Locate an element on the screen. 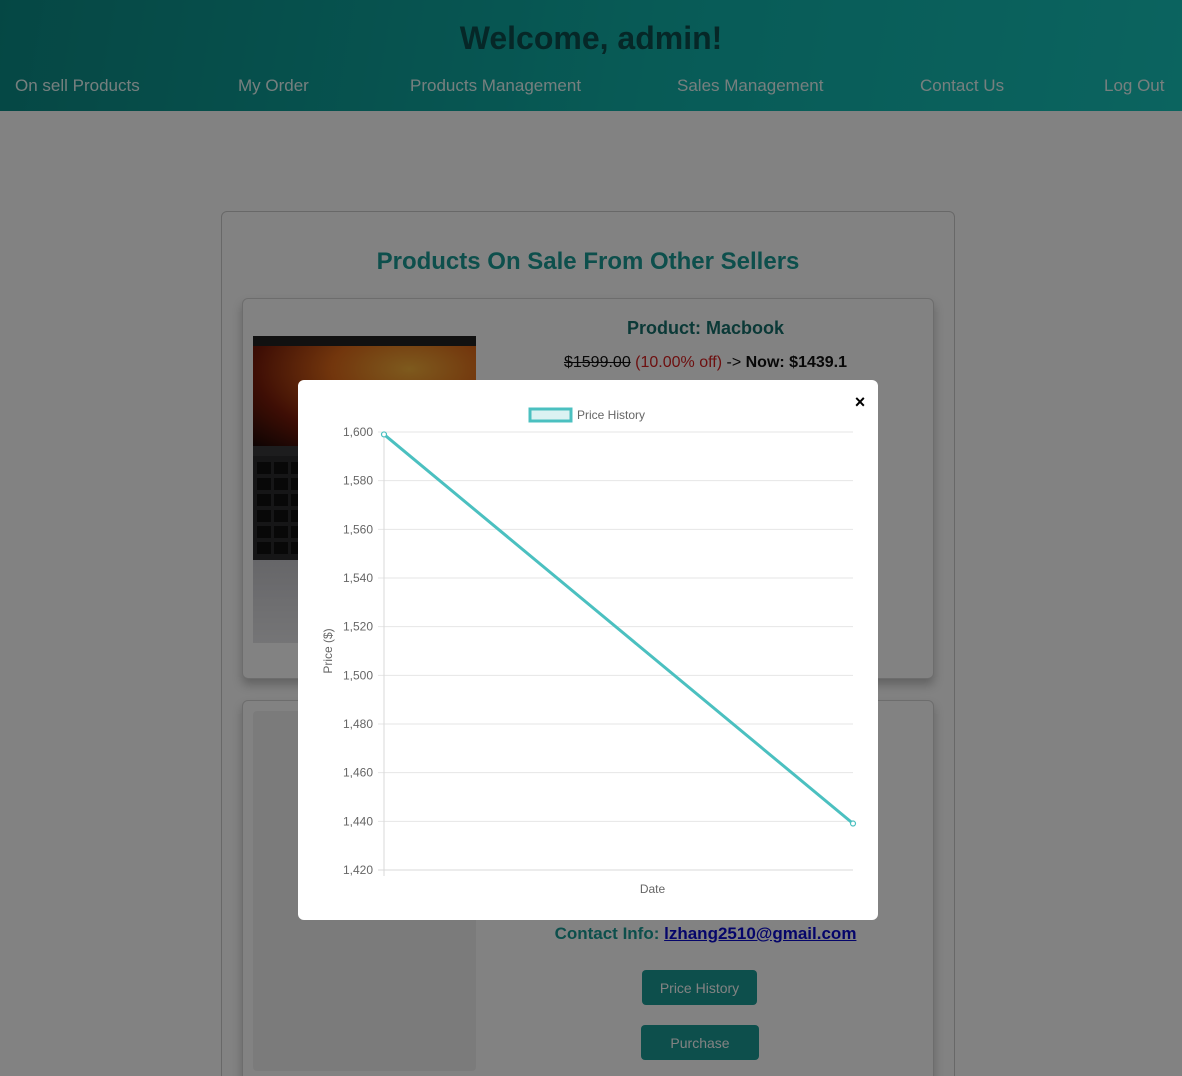 Image resolution: width=1182 pixels, height=1076 pixels. close-icon: × is located at coordinates (860, 402).